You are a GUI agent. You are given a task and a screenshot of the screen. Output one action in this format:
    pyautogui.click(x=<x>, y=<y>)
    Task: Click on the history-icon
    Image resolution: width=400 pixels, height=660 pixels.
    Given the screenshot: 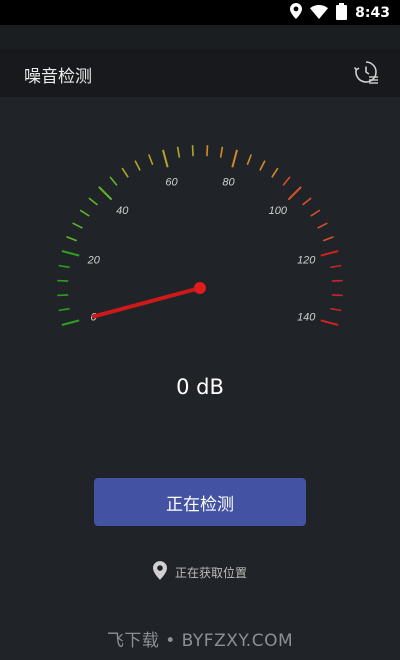 What is the action you would take?
    pyautogui.click(x=366, y=74)
    